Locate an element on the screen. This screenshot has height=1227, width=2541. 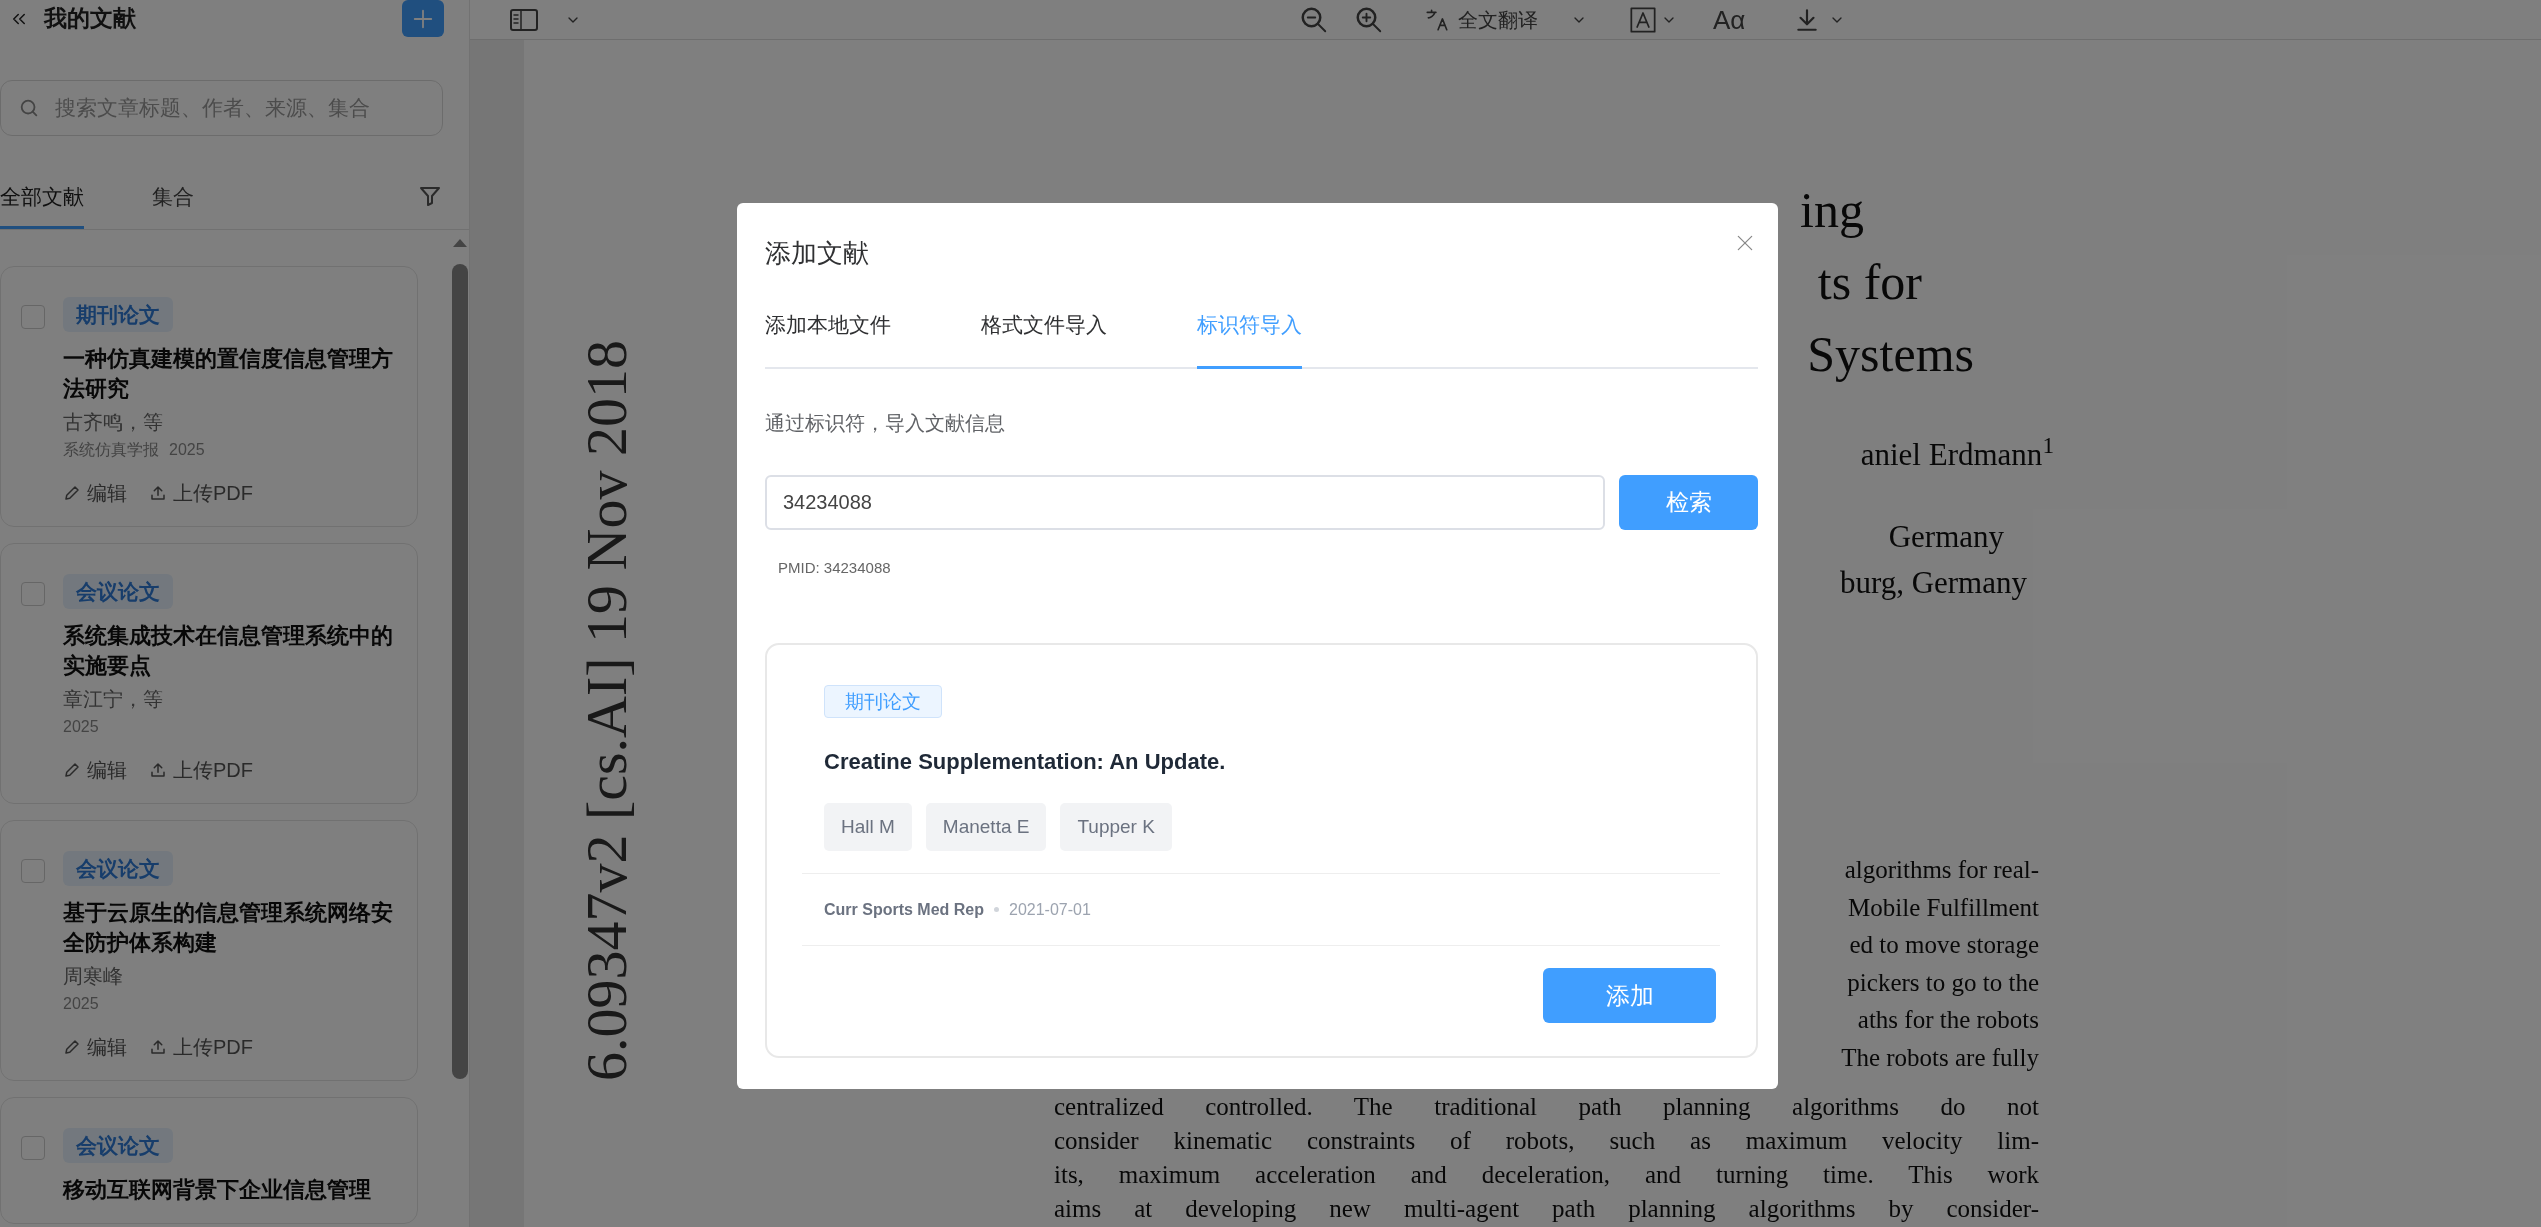
abstract-line: algorithms for real- is located at coordinates (1941, 870).